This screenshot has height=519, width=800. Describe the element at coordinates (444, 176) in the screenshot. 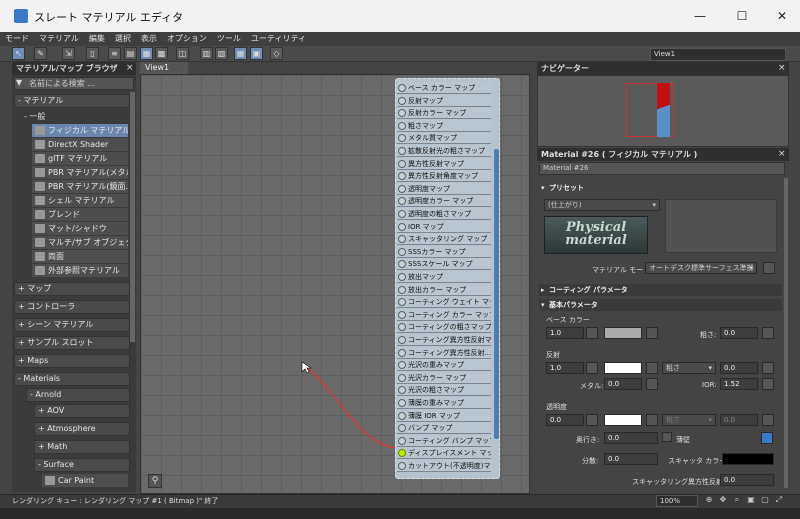

I see `node-slot: 異方性反射角度マップ` at that location.